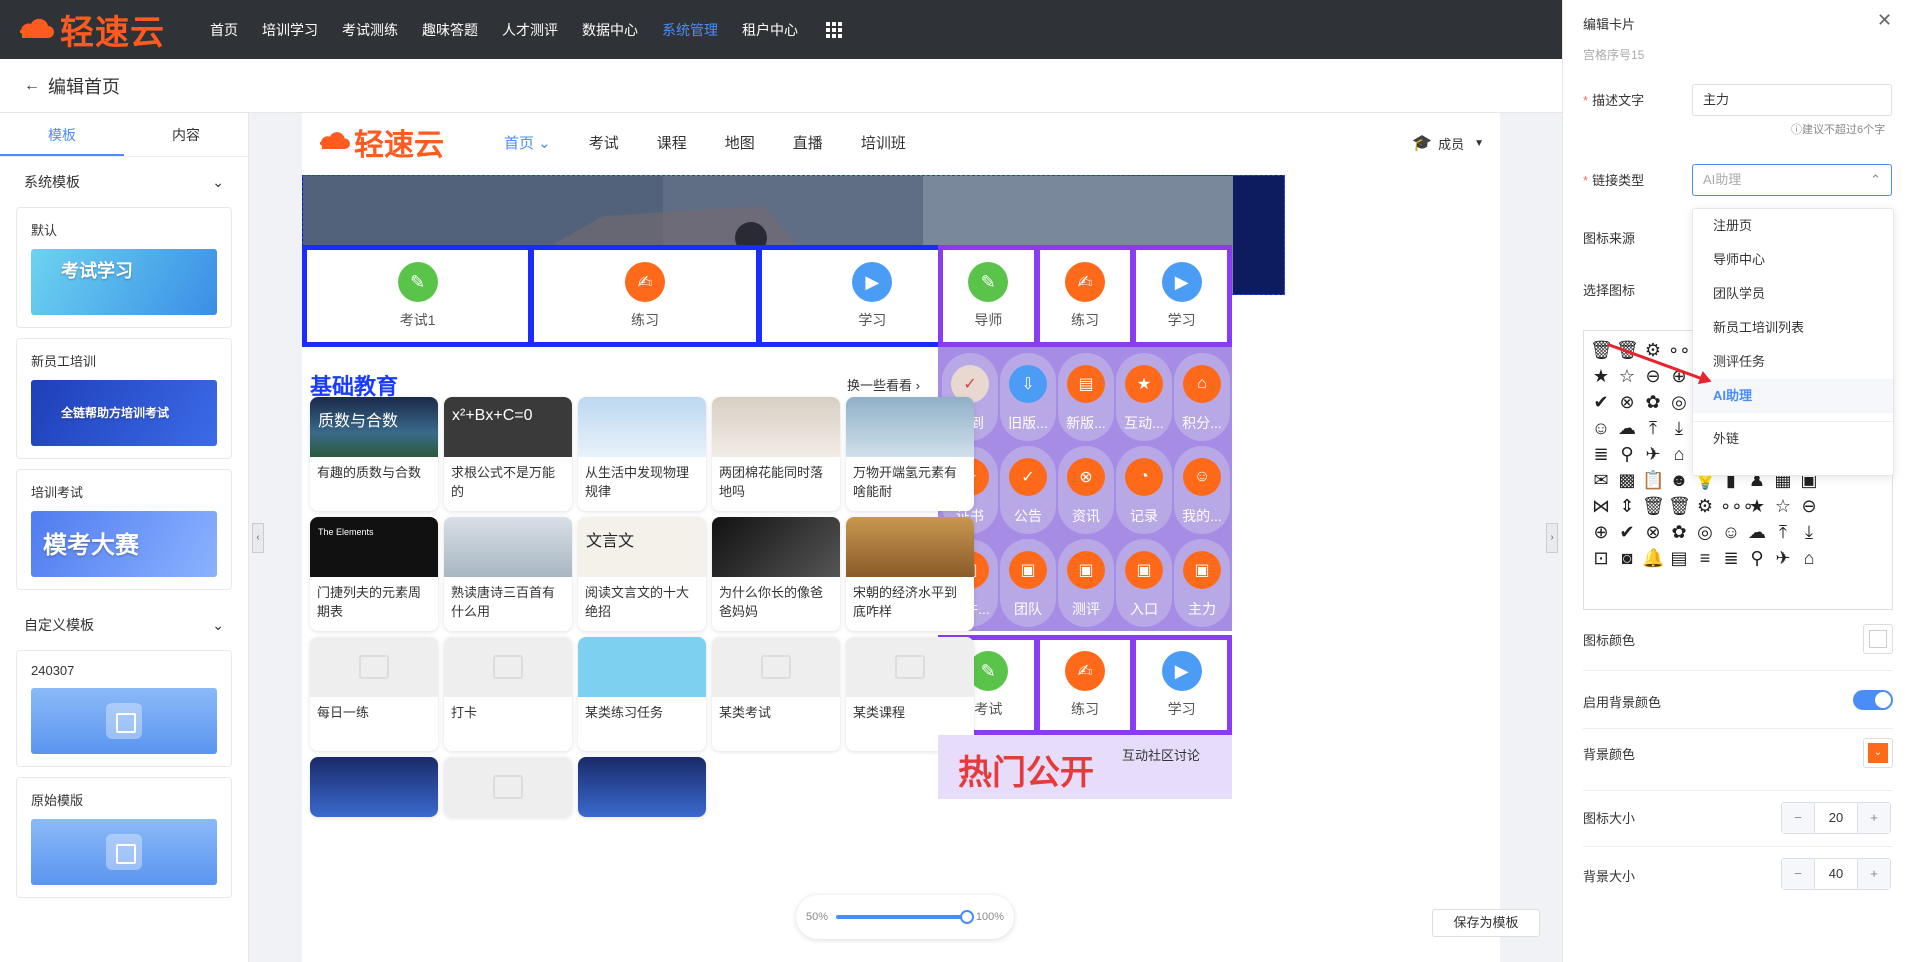 This screenshot has width=1912, height=962. Describe the element at coordinates (530, 30) in the screenshot. I see `top-nav-item: 人才测评` at that location.